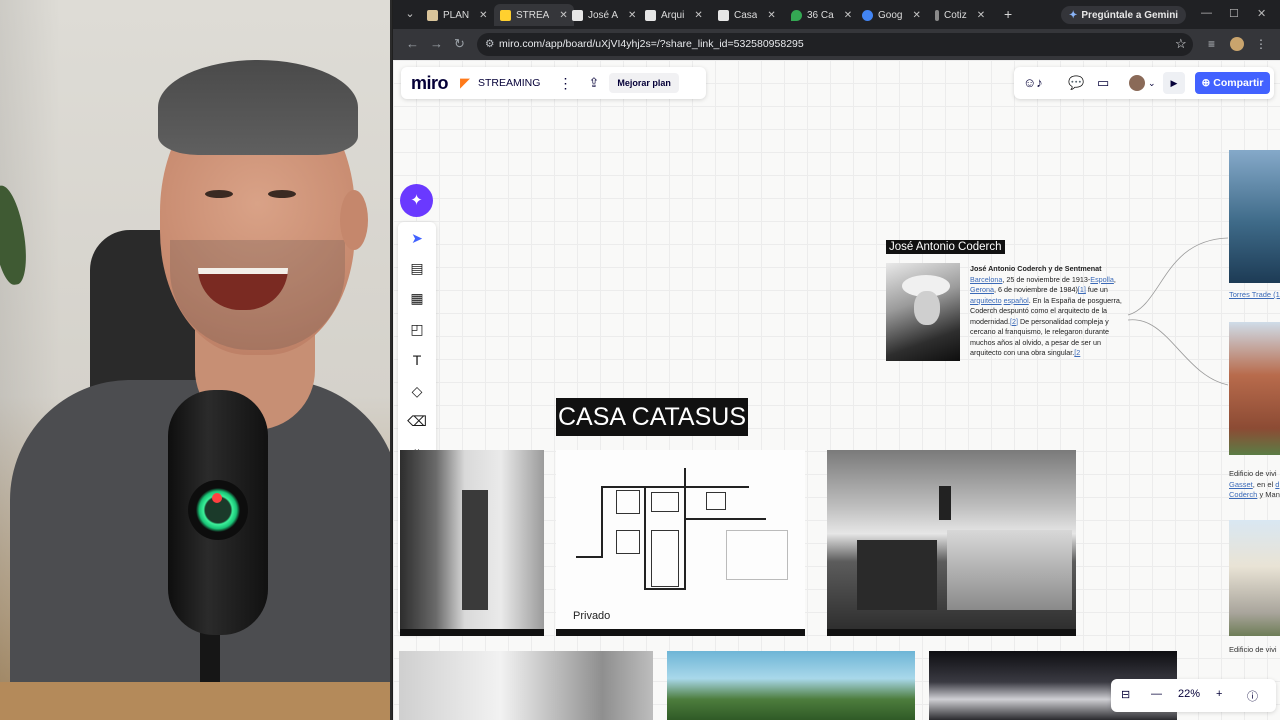  I want to click on comments-icon: 💬, so click(1076, 83).